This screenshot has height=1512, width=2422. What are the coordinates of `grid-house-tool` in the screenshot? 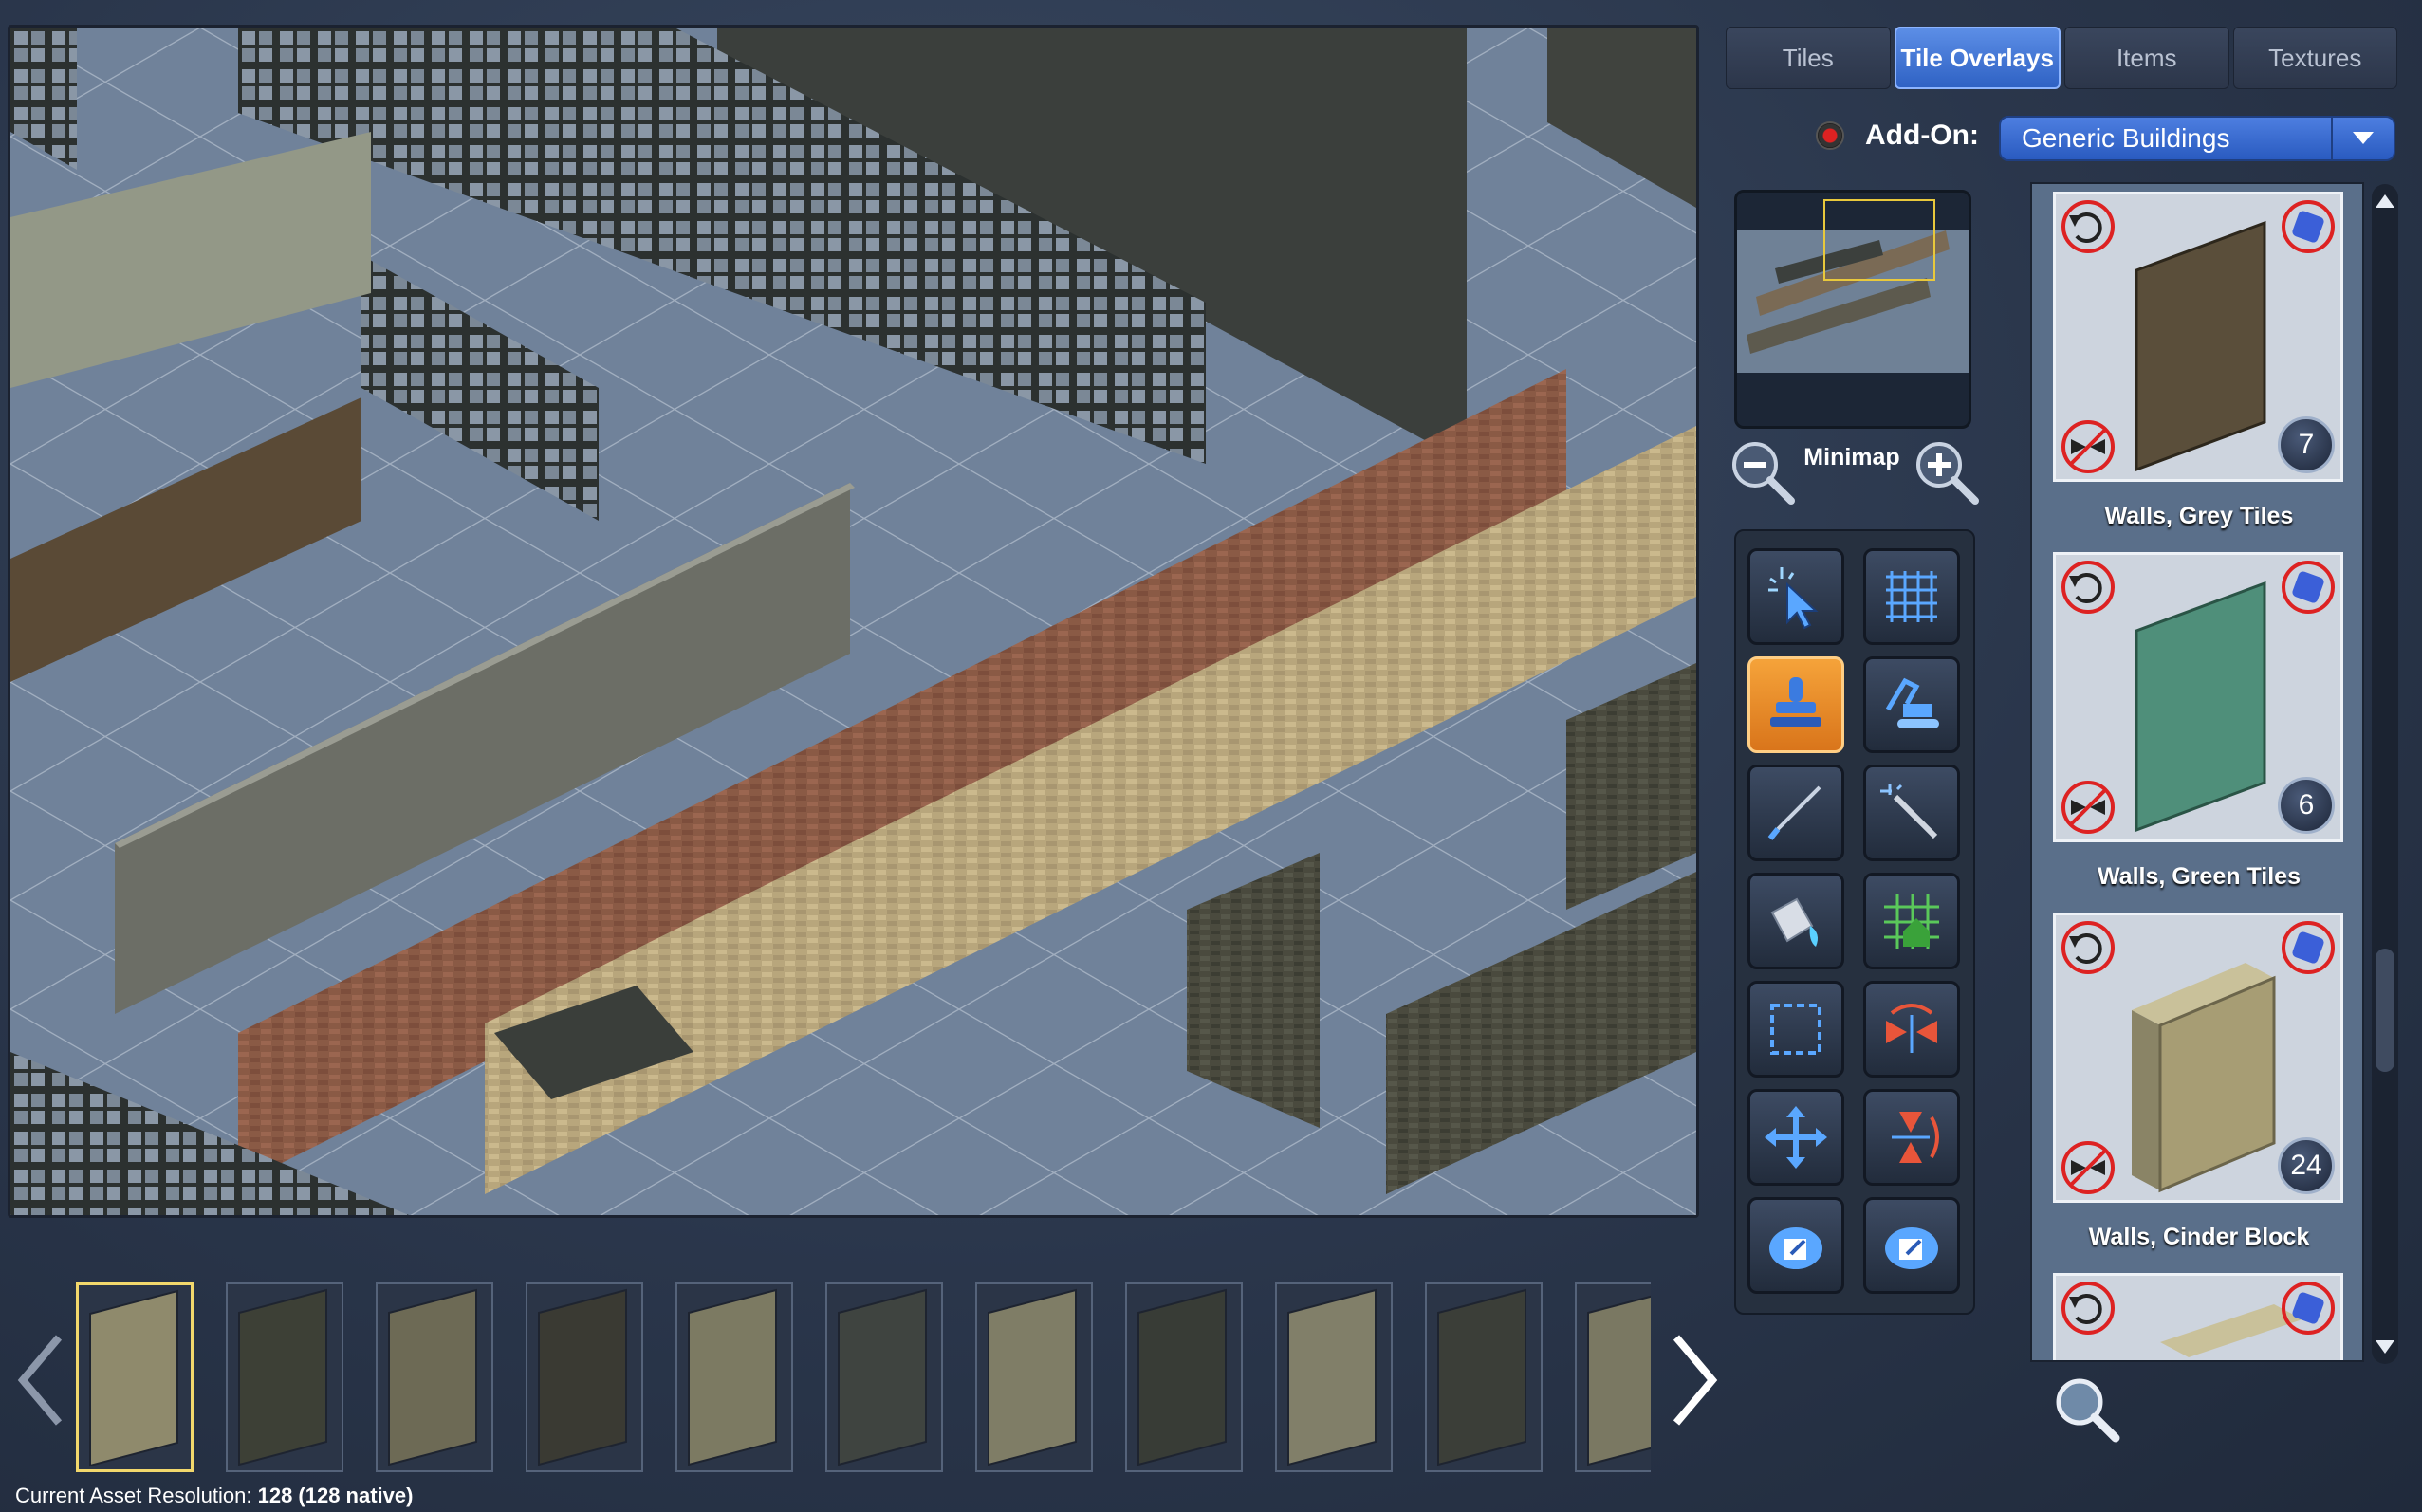 It's located at (1911, 921).